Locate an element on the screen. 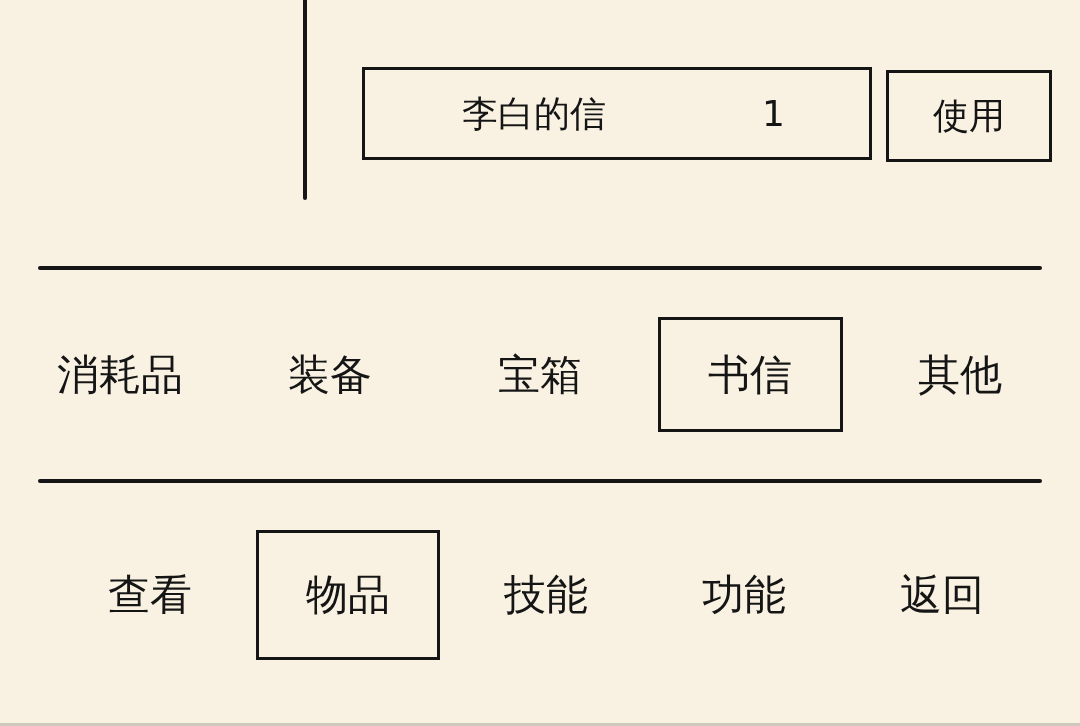  item-row: 李白的信 1 is located at coordinates (617, 113).